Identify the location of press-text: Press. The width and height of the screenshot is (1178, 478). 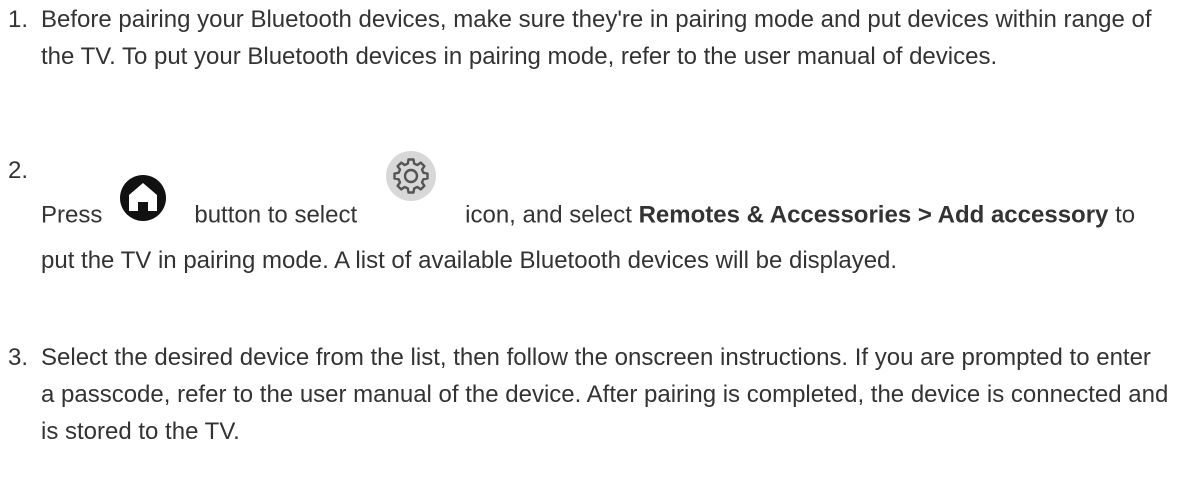
(72, 215).